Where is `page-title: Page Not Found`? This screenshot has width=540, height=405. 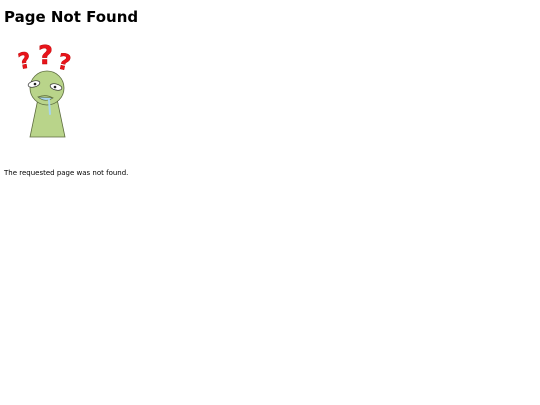
page-title: Page Not Found is located at coordinates (71, 17).